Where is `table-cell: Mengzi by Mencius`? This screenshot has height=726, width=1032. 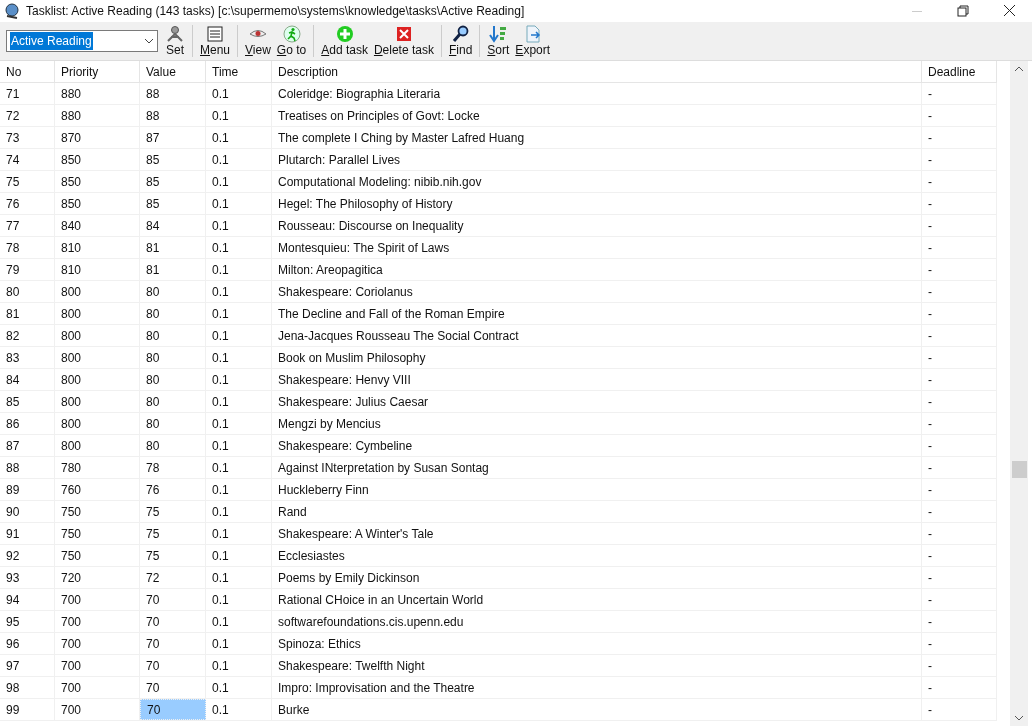 table-cell: Mengzi by Mencius is located at coordinates (597, 423).